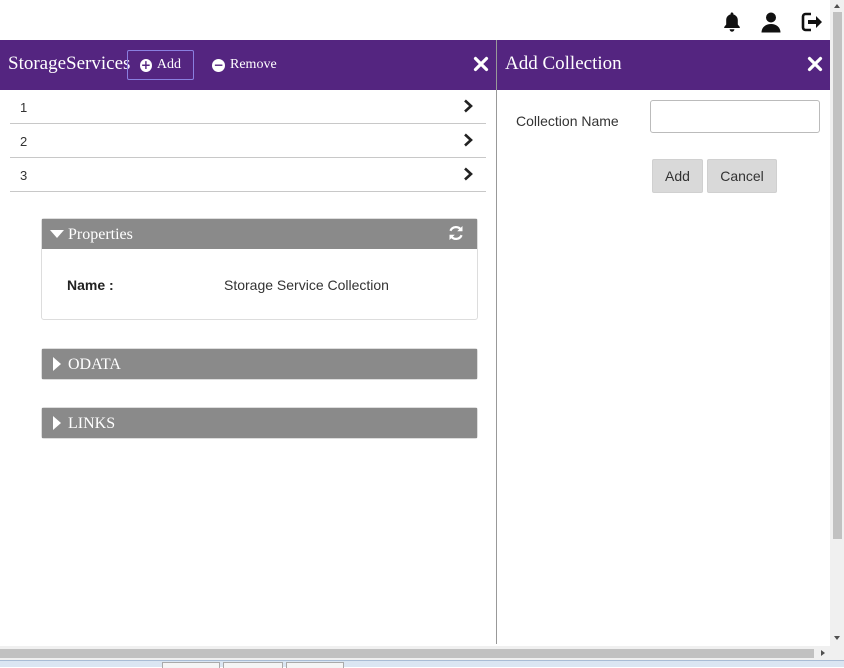  What do you see at coordinates (407, 653) in the screenshot?
I see `horizontal-scroll-thumb` at bounding box center [407, 653].